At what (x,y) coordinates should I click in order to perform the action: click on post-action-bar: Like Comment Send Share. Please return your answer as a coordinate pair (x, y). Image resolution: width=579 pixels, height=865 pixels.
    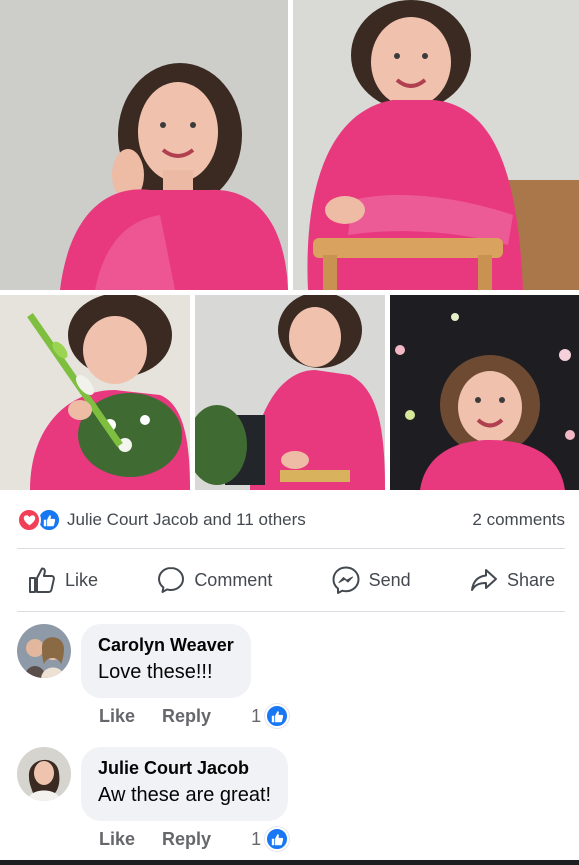
    Looking at the image, I should click on (291, 580).